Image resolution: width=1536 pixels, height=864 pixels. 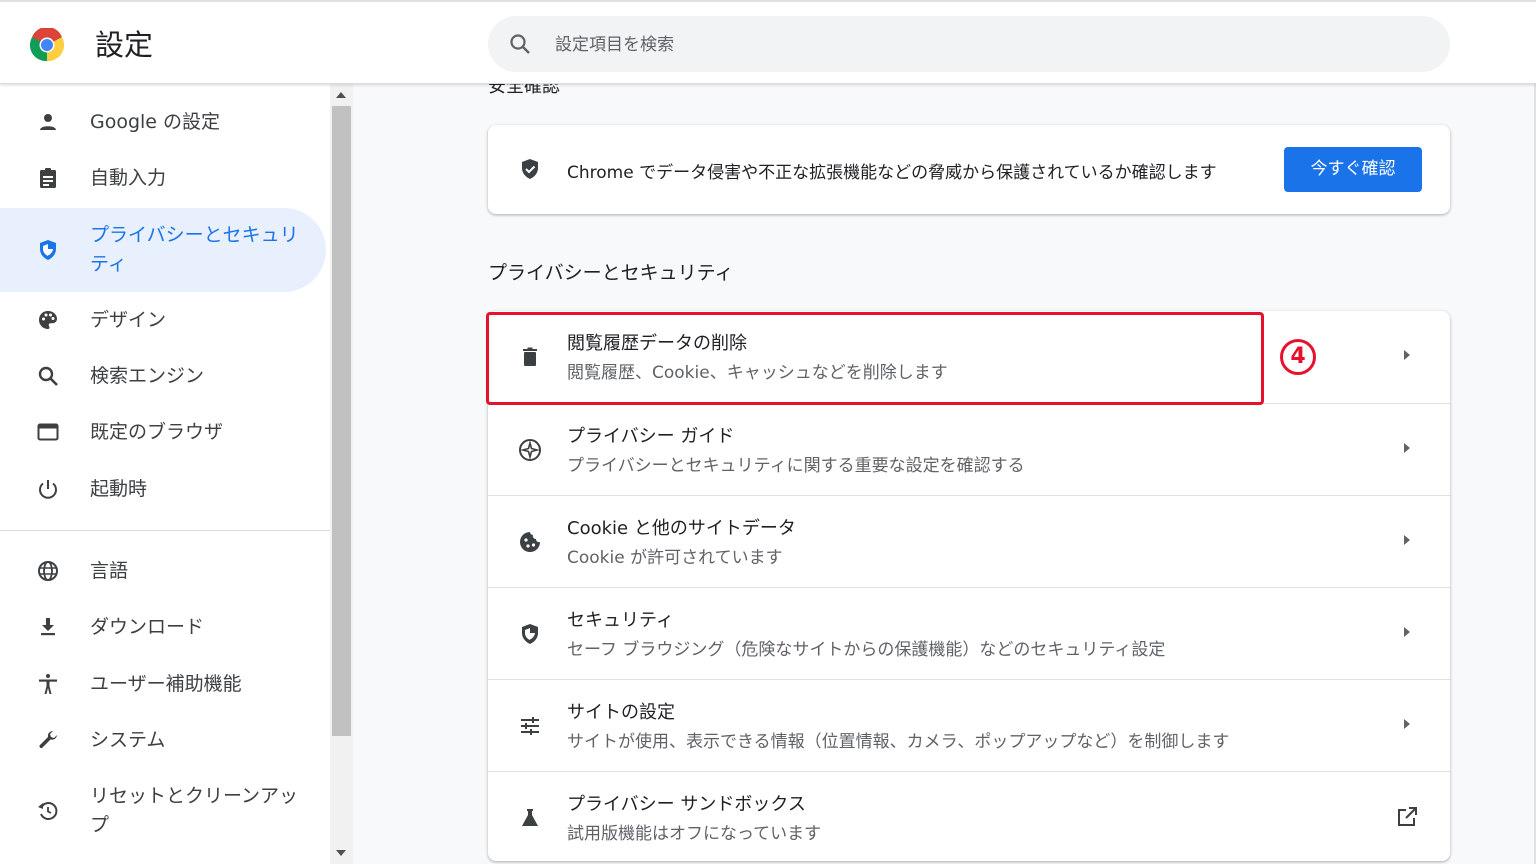 I want to click on row-title: Cookie と他のサイトデータ, so click(x=681, y=528).